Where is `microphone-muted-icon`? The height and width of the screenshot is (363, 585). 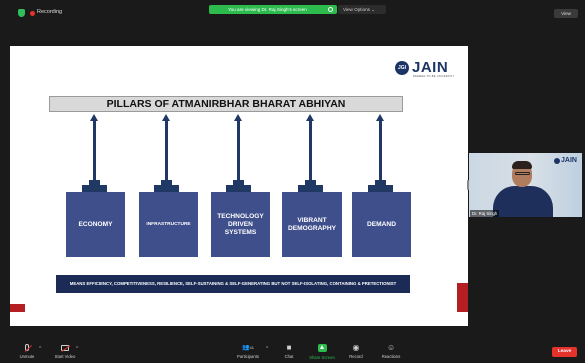 microphone-muted-icon is located at coordinates (28, 348).